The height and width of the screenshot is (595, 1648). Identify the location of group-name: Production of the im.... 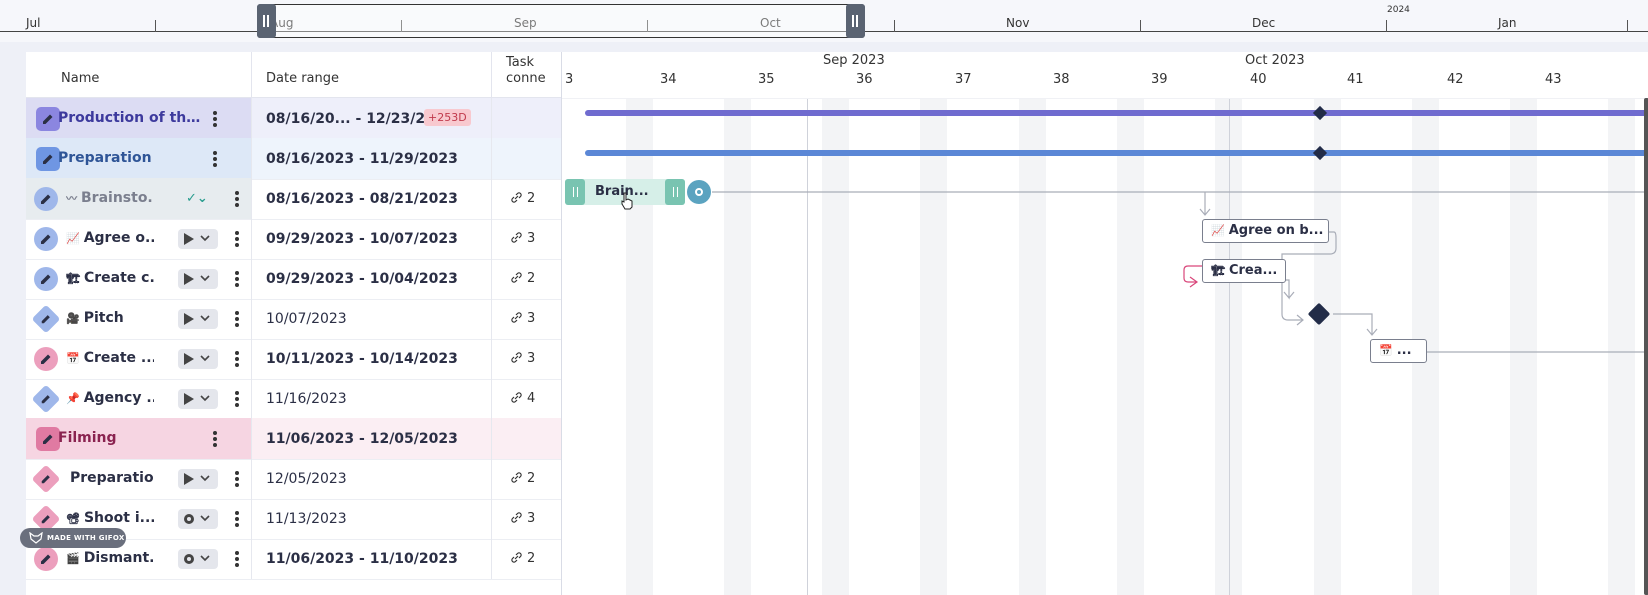
(133, 118).